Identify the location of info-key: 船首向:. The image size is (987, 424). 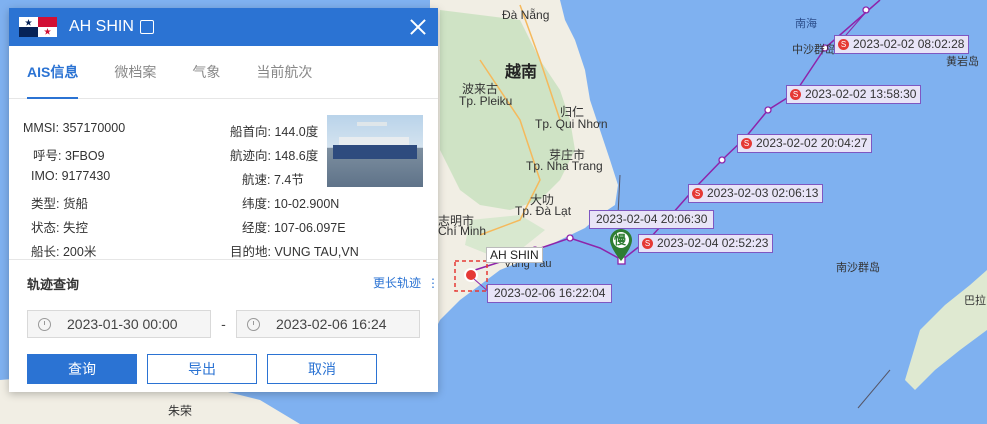
(250, 132).